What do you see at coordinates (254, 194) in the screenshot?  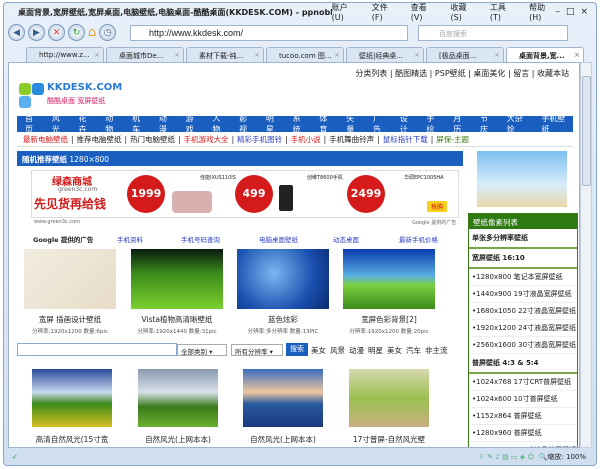 I see `ad-price: 499` at bounding box center [254, 194].